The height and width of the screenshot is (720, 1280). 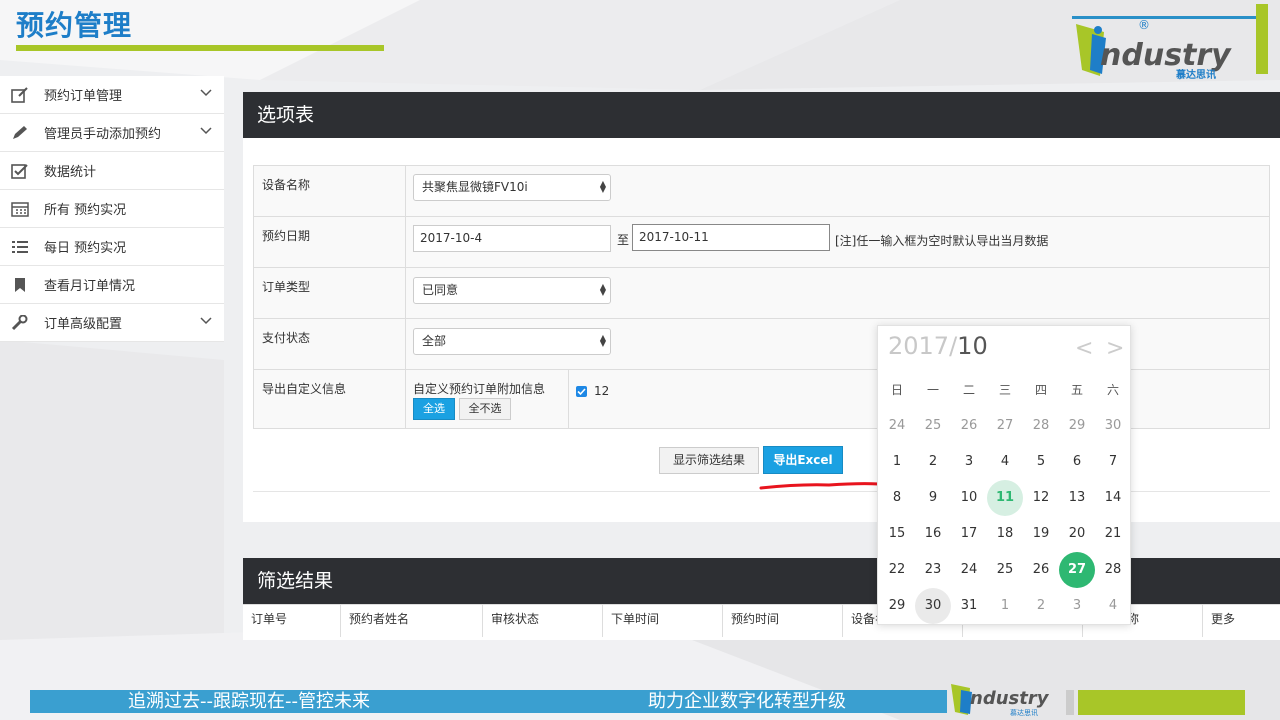 I want to click on column-more: 更多, so click(x=1241, y=621).